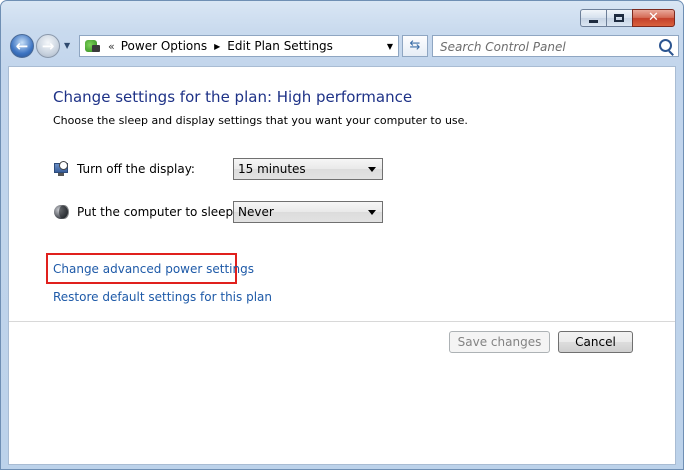  I want to click on search-box, so click(555, 46).